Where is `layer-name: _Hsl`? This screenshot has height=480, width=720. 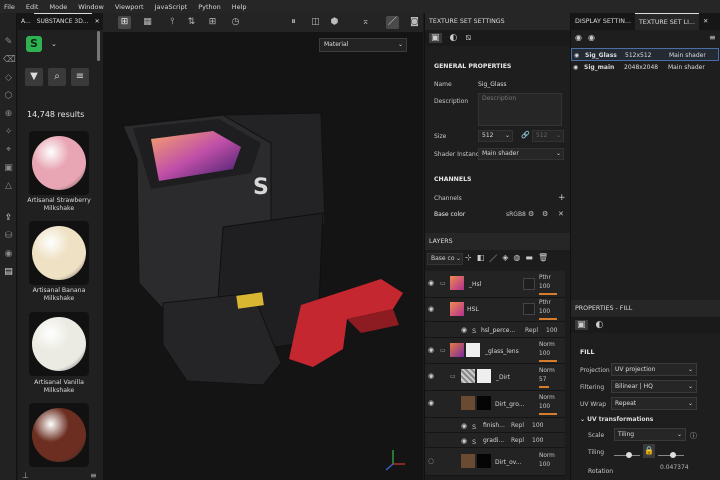
layer-name: _Hsl is located at coordinates (475, 284).